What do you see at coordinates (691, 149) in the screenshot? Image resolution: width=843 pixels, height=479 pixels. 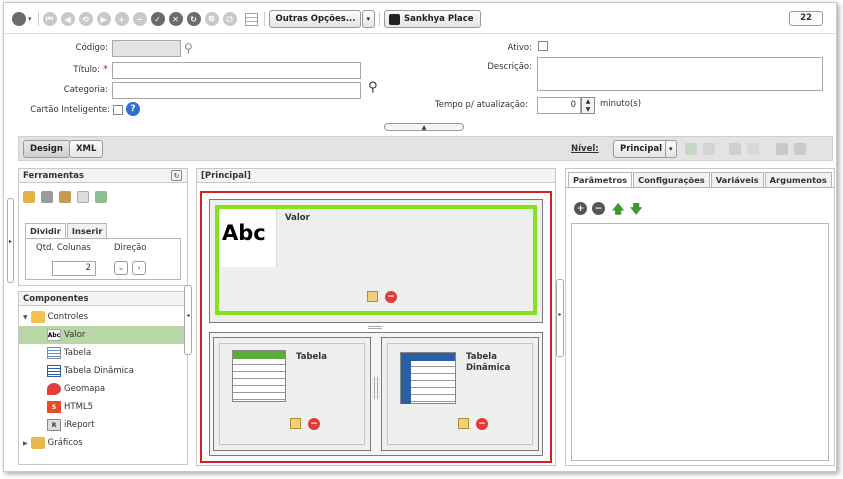 I see `add-level-icon` at bounding box center [691, 149].